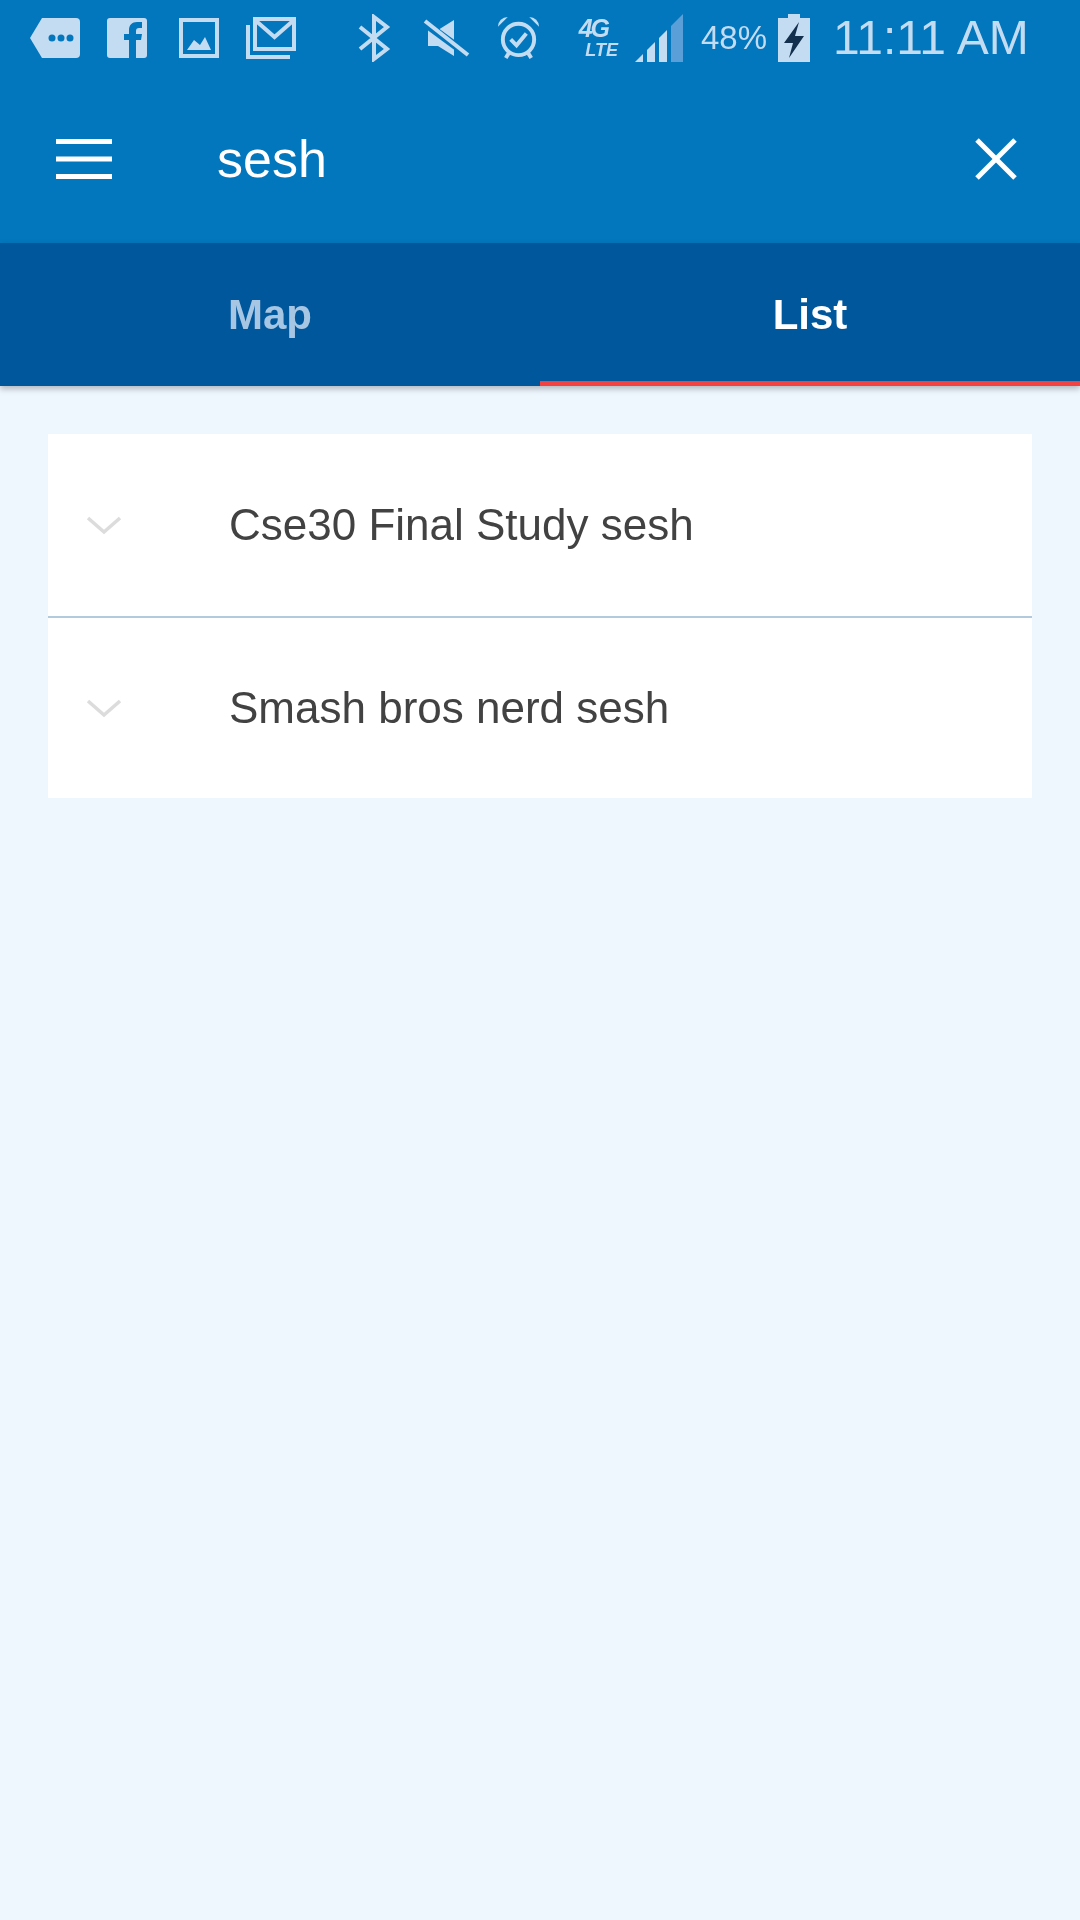  Describe the element at coordinates (659, 37) in the screenshot. I see `signal-strength-icon` at that location.